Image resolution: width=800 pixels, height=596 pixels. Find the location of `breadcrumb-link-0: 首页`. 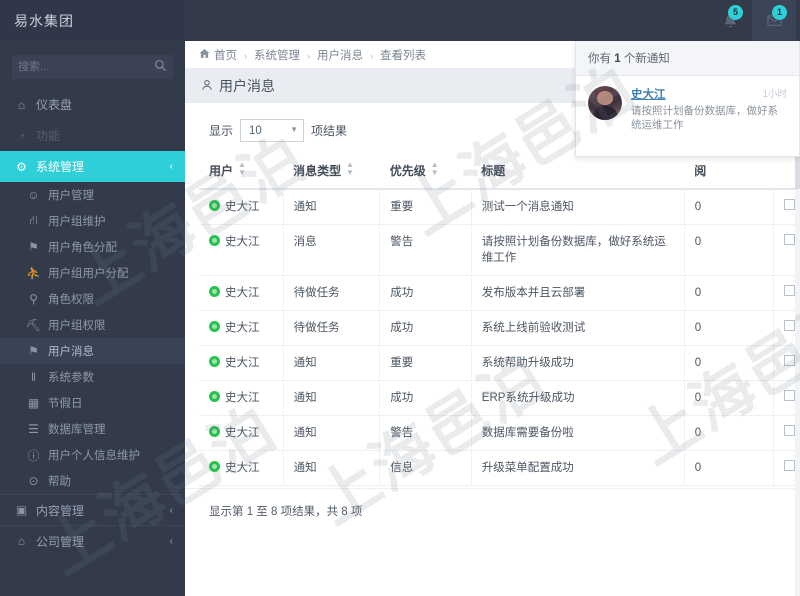

breadcrumb-link-0: 首页 is located at coordinates (225, 56).